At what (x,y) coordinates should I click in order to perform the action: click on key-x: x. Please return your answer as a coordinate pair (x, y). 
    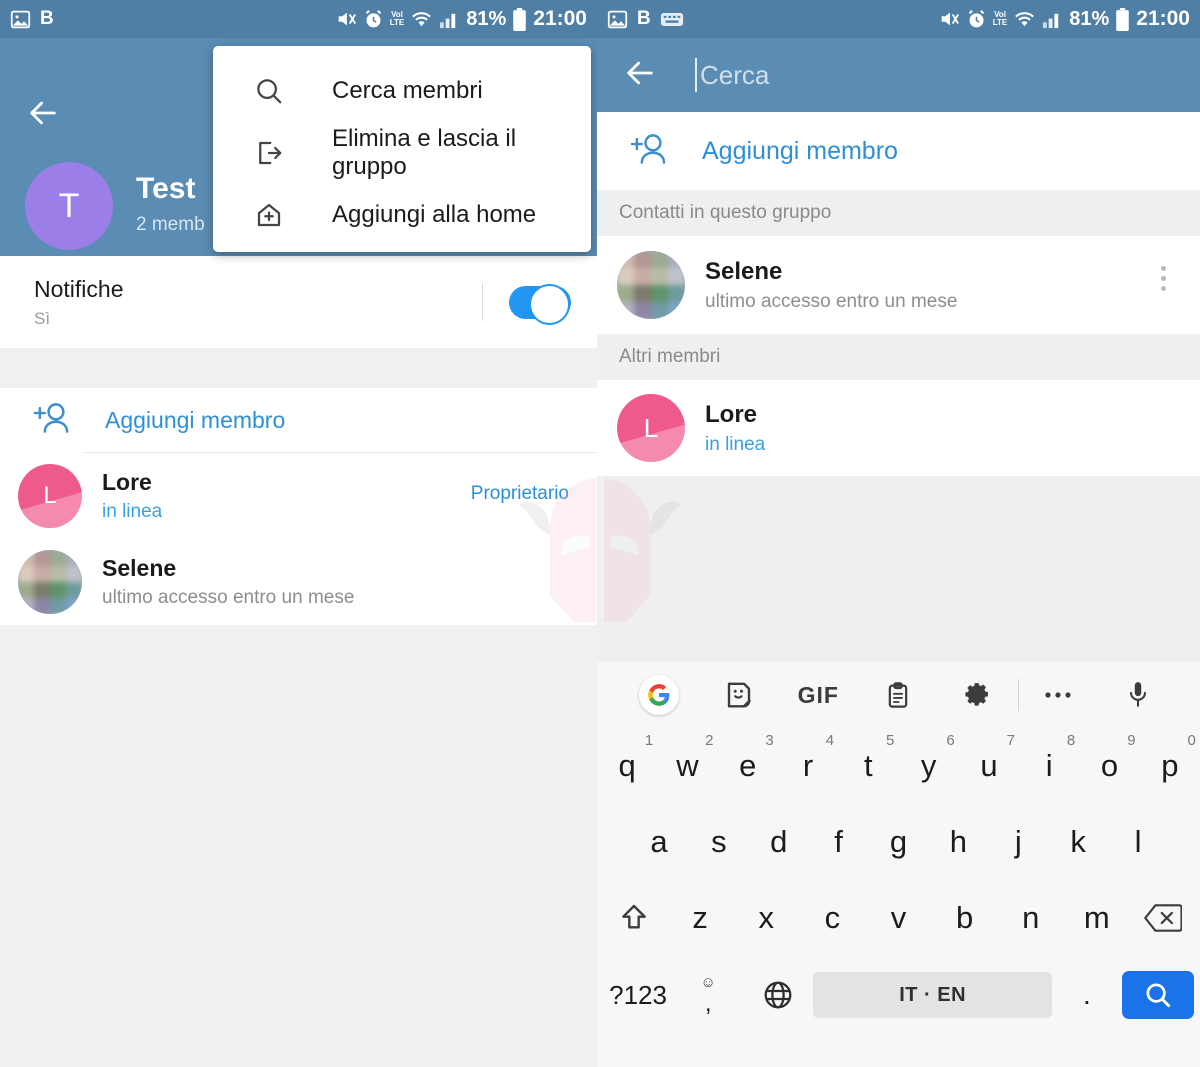
    Looking at the image, I should click on (766, 918).